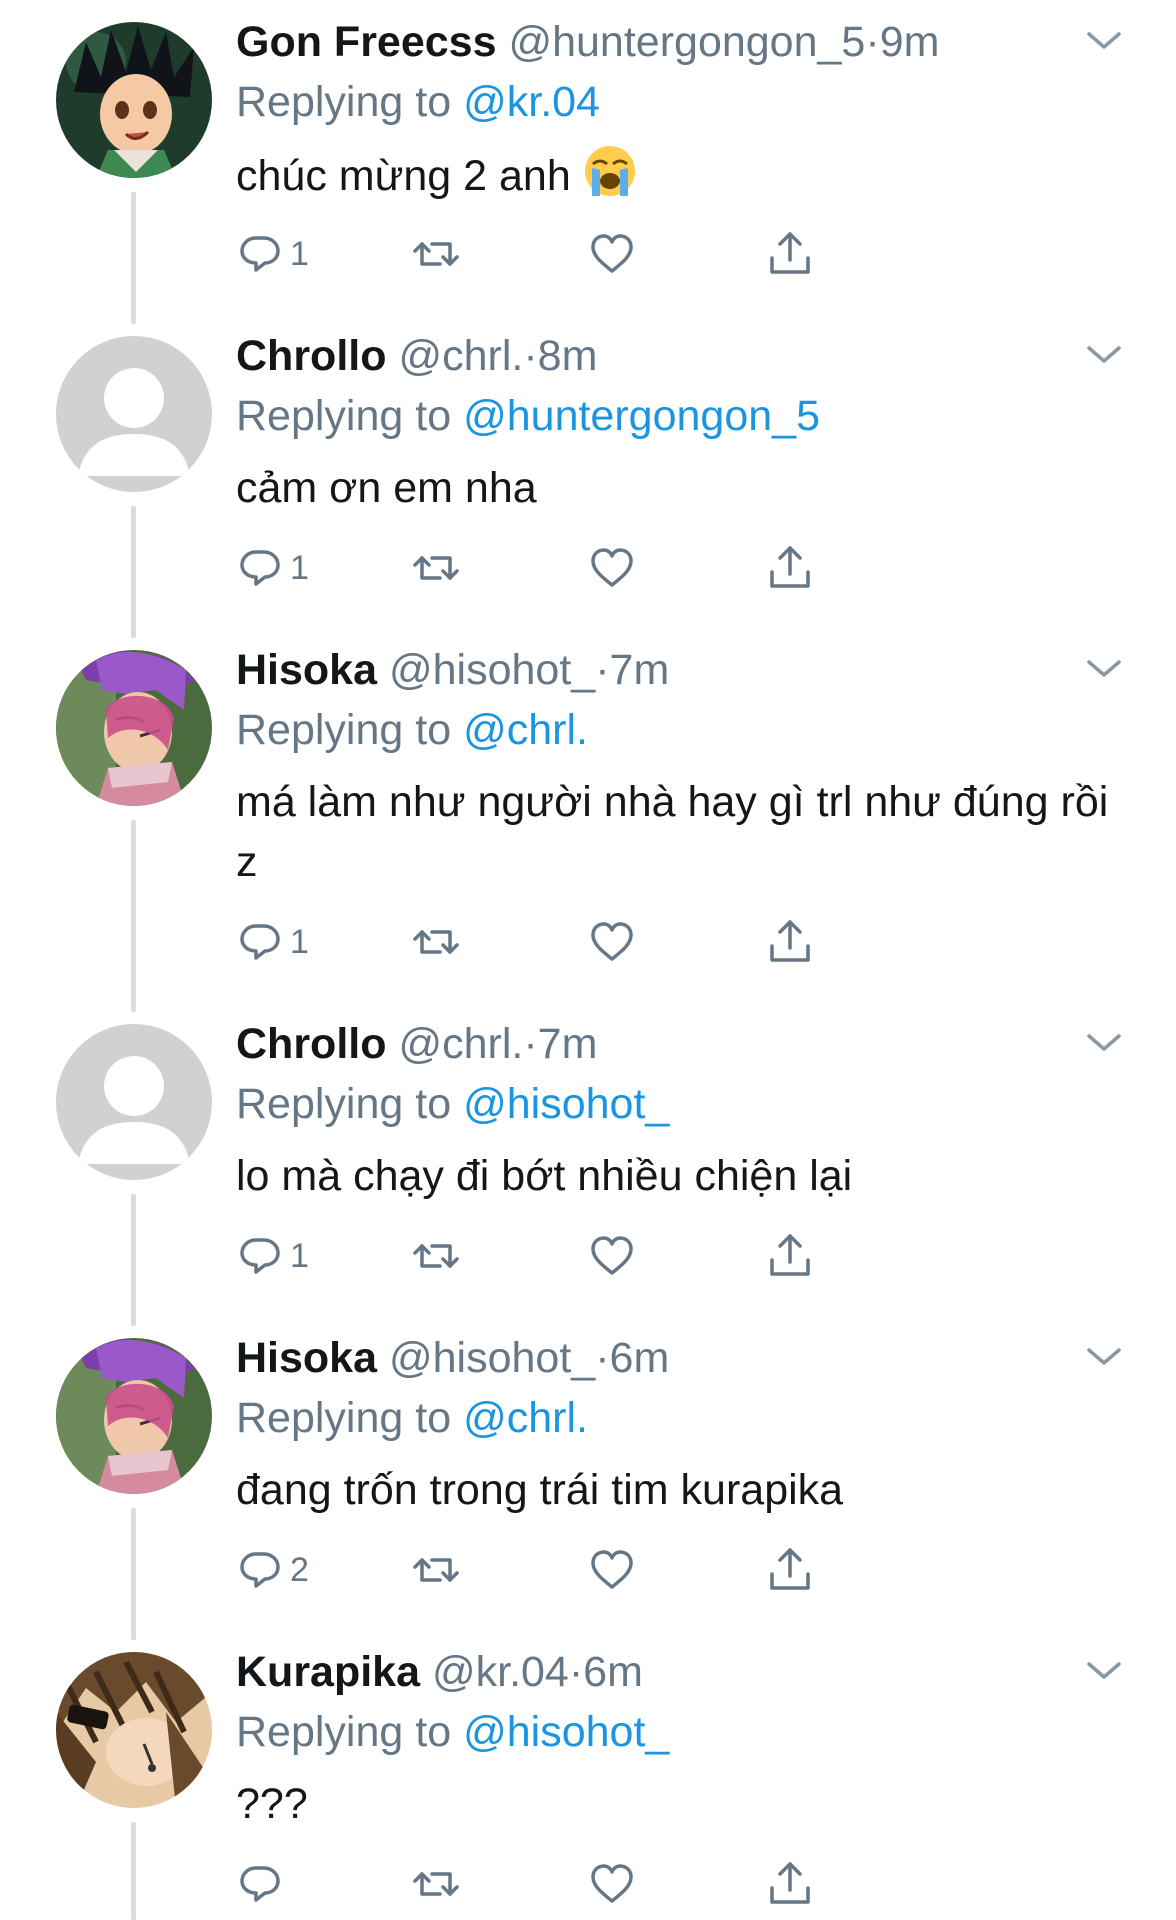 This screenshot has height=1920, width=1176. Describe the element at coordinates (676, 1804) in the screenshot. I see `tweet-text: ???` at that location.